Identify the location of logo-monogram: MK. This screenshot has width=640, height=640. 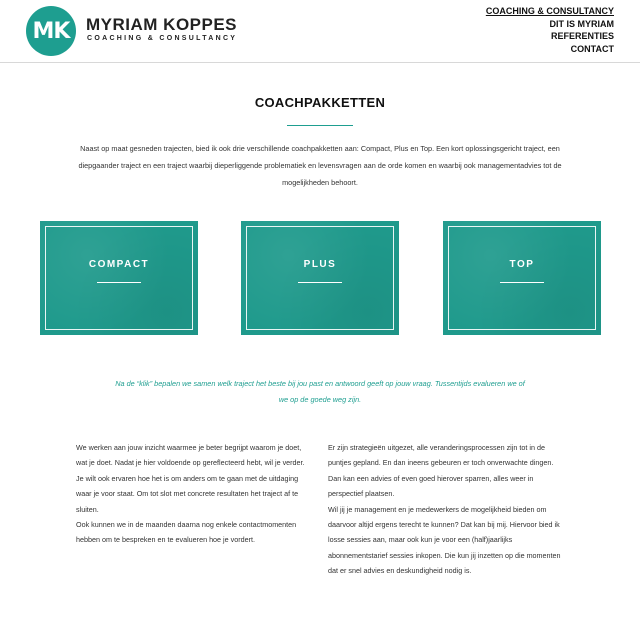
(51, 31).